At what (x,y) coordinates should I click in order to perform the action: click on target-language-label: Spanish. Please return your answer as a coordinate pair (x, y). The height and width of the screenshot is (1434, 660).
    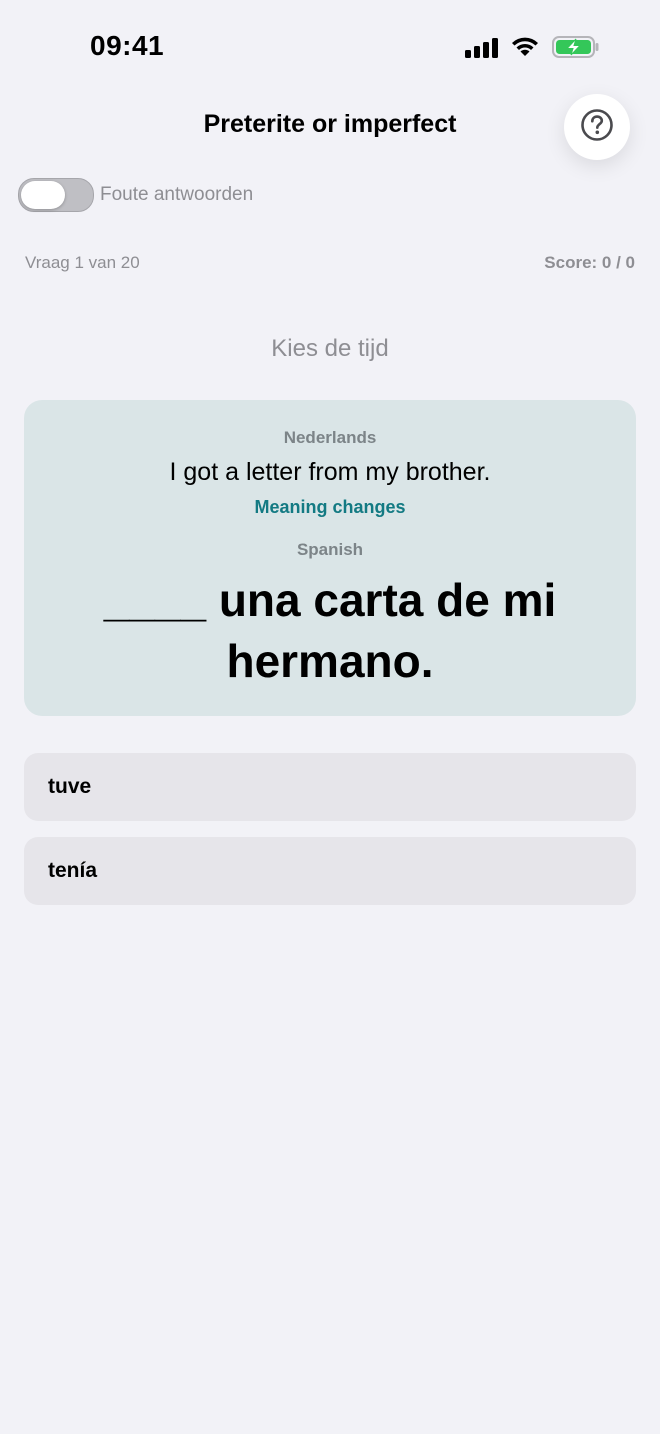
    Looking at the image, I should click on (330, 549).